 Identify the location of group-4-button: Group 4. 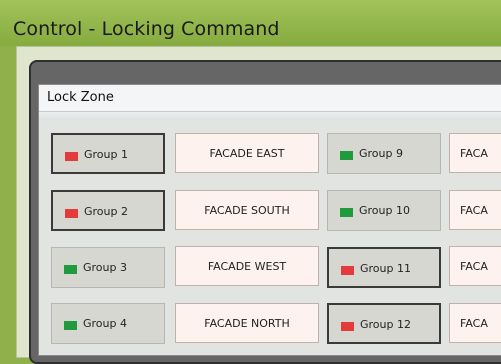
(108, 323).